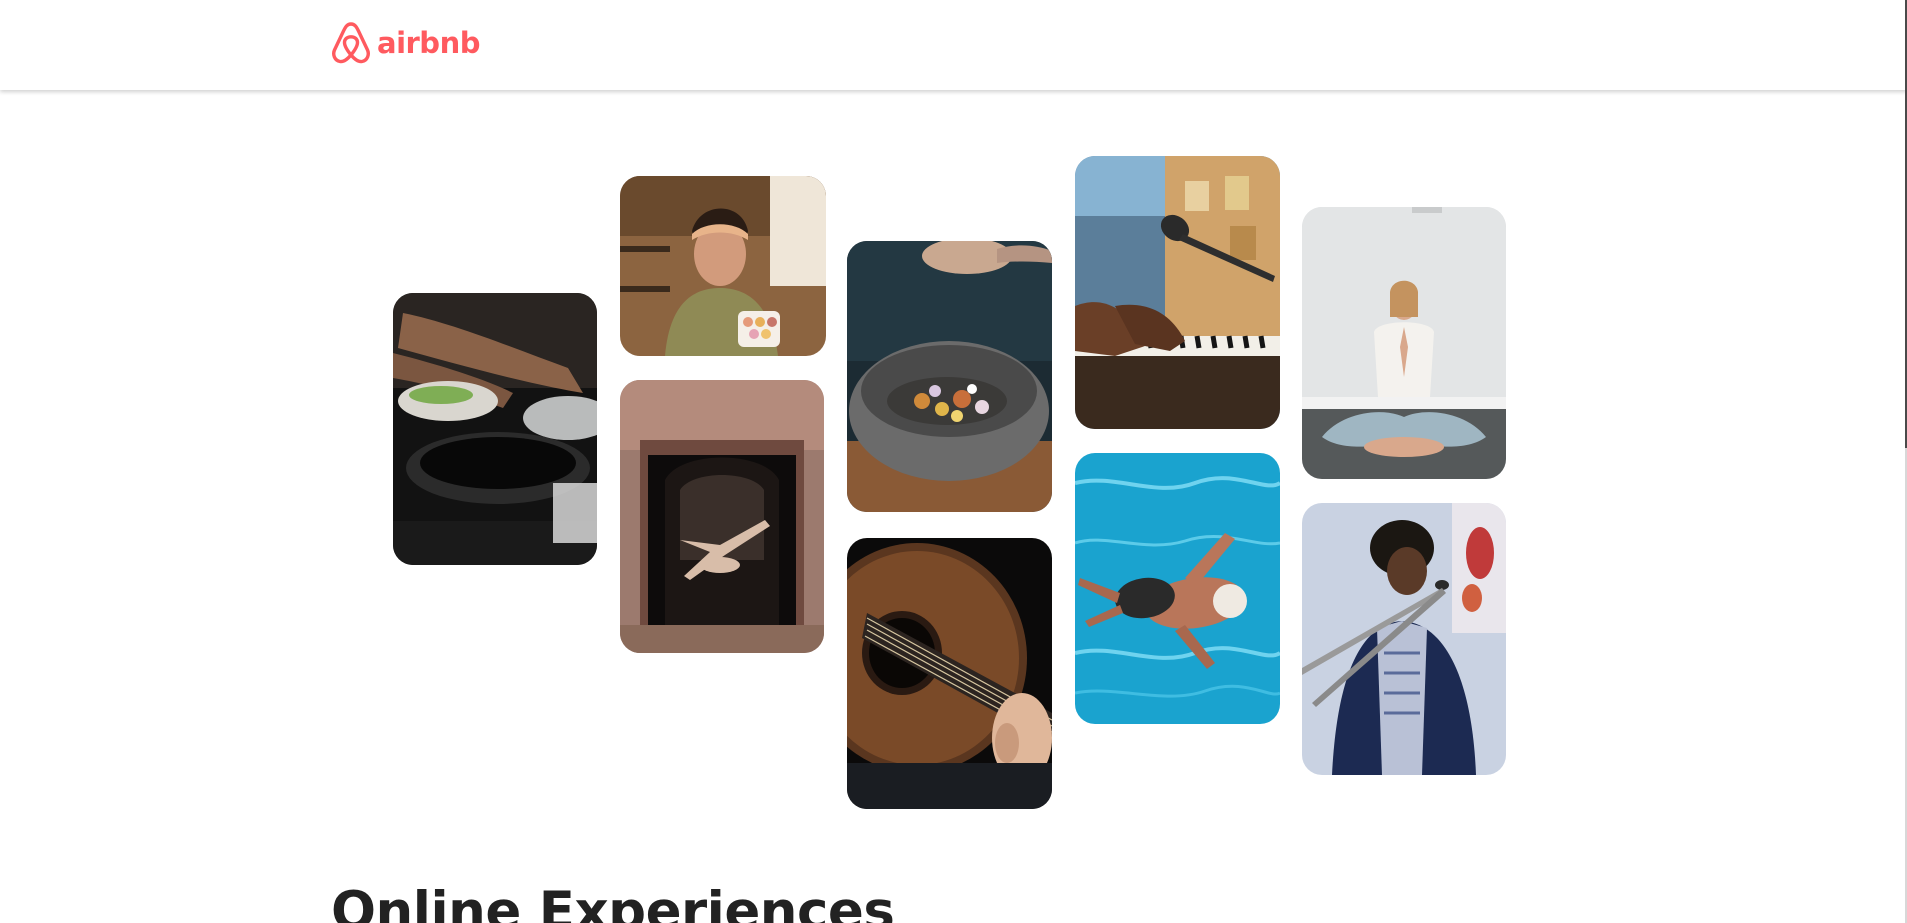 This screenshot has height=923, width=1907. Describe the element at coordinates (949, 376) in the screenshot. I see `seasoning-stone-bowl-photo` at that location.